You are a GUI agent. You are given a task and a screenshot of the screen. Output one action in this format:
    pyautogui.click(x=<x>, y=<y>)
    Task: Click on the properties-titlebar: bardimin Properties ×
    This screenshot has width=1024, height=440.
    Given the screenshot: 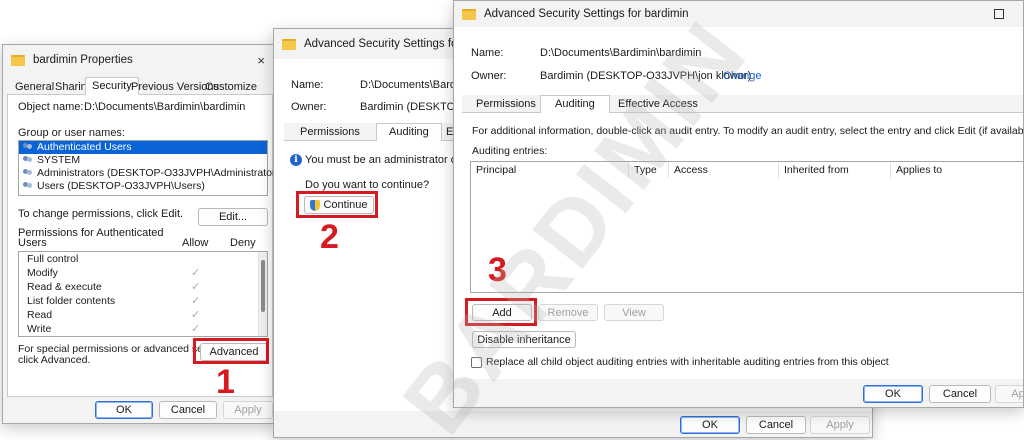 What is the action you would take?
    pyautogui.click(x=139, y=60)
    